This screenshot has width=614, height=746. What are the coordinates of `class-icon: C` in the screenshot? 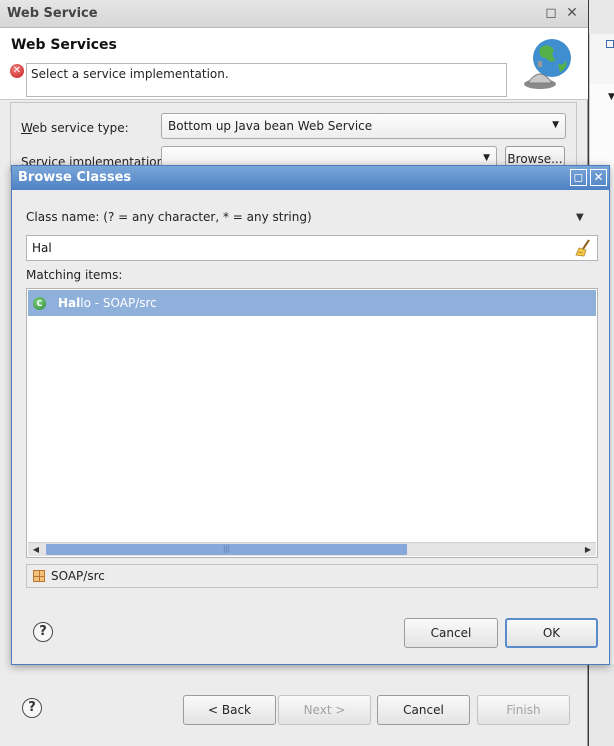 It's located at (39, 303).